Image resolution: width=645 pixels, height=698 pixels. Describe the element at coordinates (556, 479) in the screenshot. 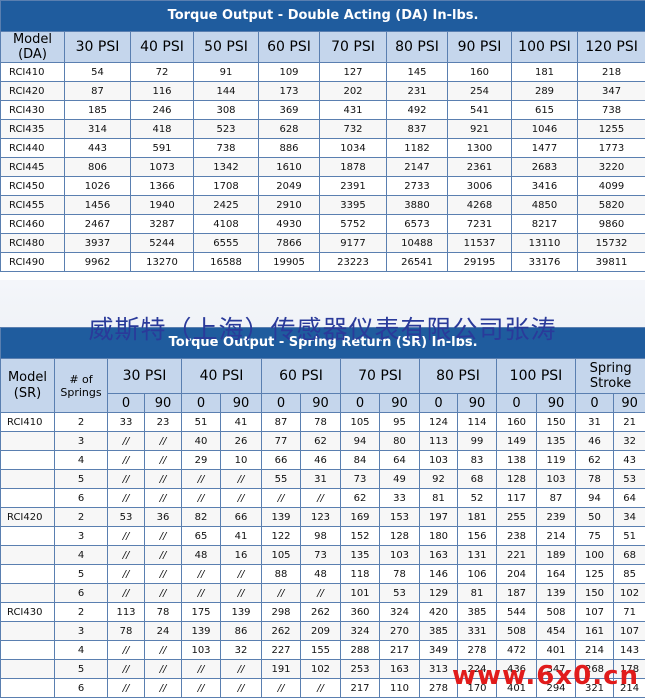

I see `sr-value-cell: 103` at that location.